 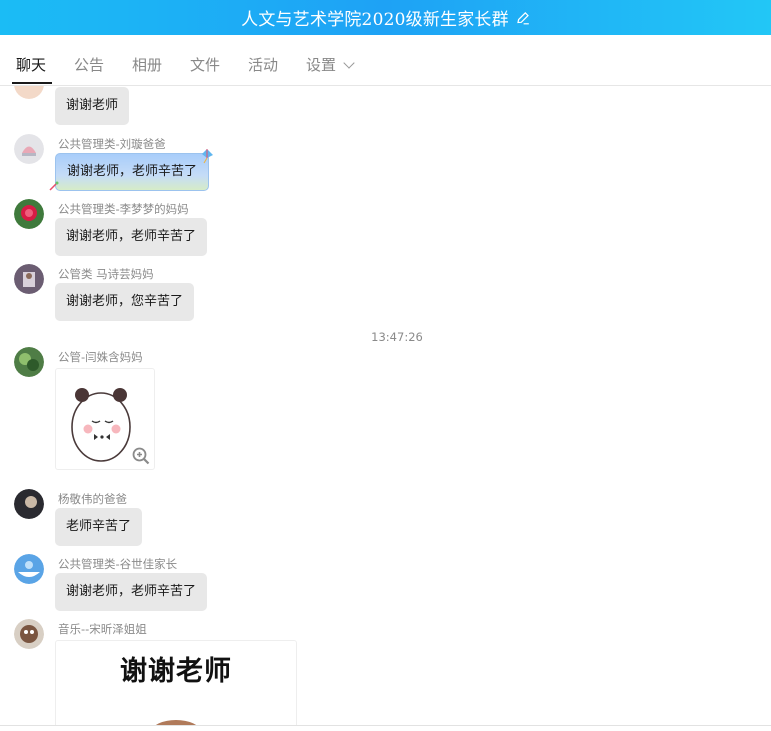 What do you see at coordinates (141, 456) in the screenshot?
I see `zoom-in-icon` at bounding box center [141, 456].